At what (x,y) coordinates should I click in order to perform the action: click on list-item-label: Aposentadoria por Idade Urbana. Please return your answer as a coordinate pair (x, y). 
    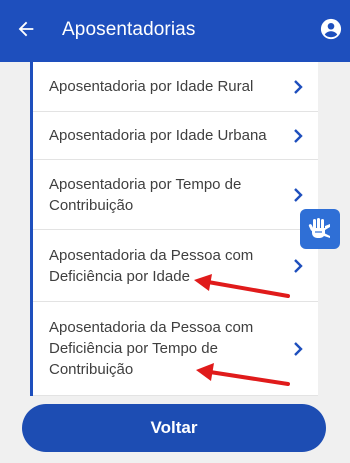
    Looking at the image, I should click on (158, 135).